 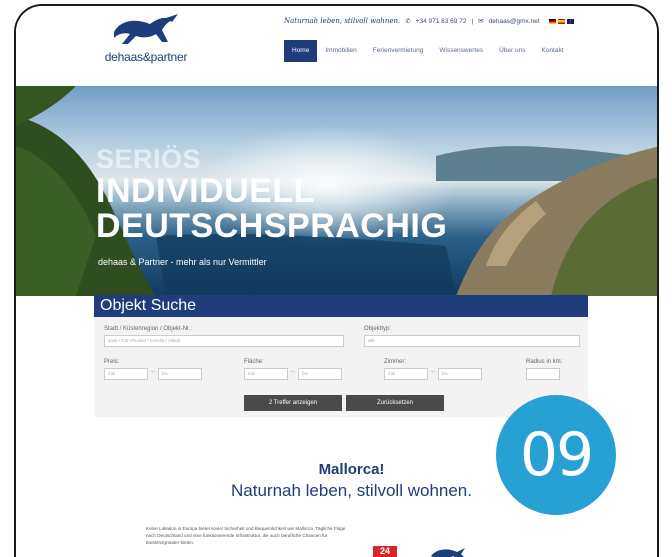 What do you see at coordinates (408, 21) in the screenshot?
I see `phone-icon: ✆` at bounding box center [408, 21].